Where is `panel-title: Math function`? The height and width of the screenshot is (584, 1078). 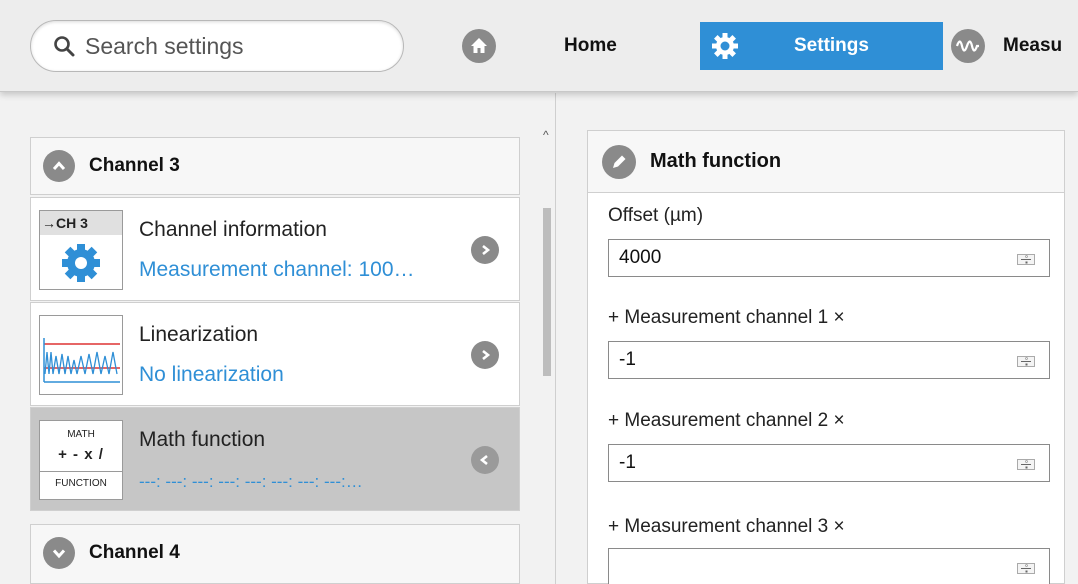
panel-title: Math function is located at coordinates (716, 161).